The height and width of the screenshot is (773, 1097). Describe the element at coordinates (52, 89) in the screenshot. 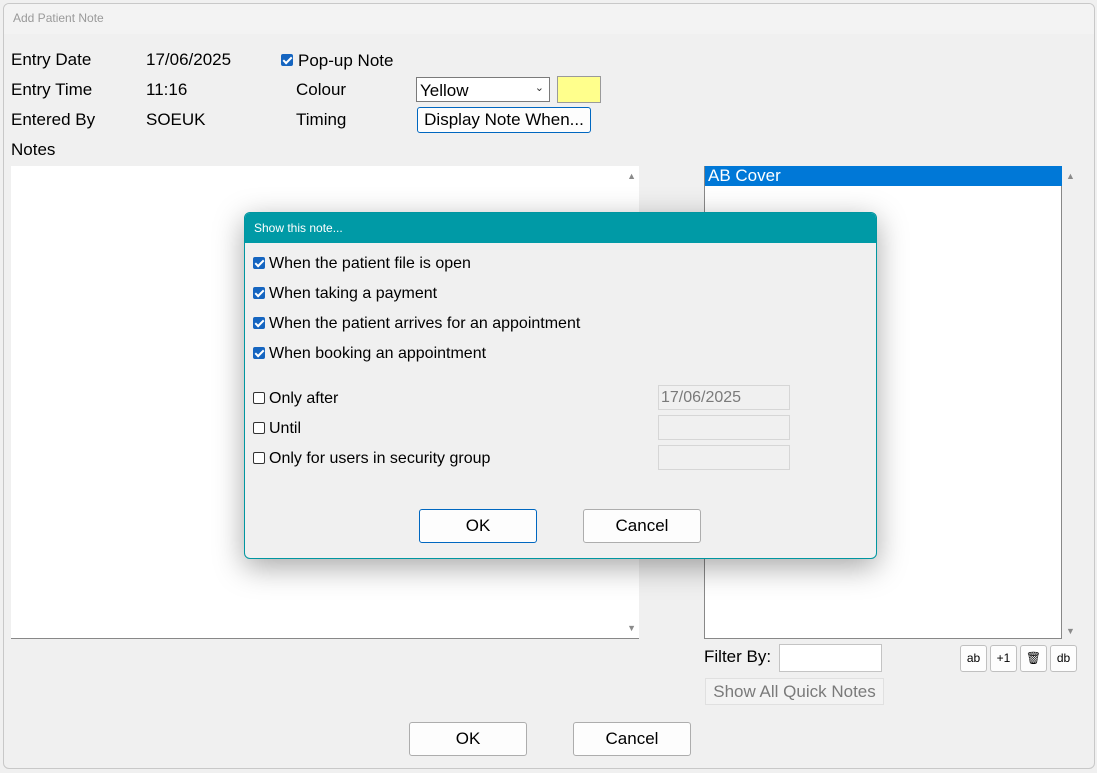

I see `entry-time-label: Entry Time` at that location.